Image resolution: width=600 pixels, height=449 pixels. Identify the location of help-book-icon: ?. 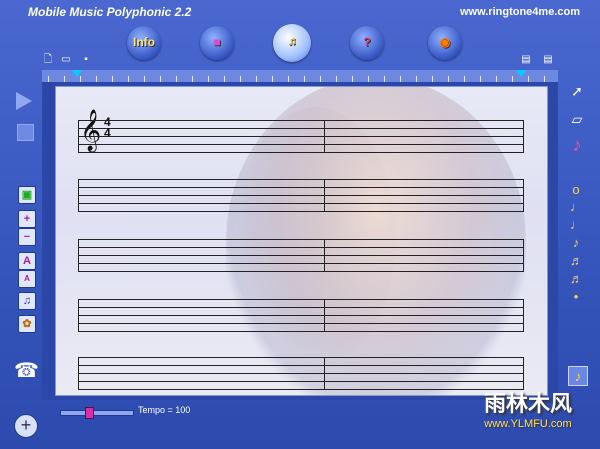
(367, 42).